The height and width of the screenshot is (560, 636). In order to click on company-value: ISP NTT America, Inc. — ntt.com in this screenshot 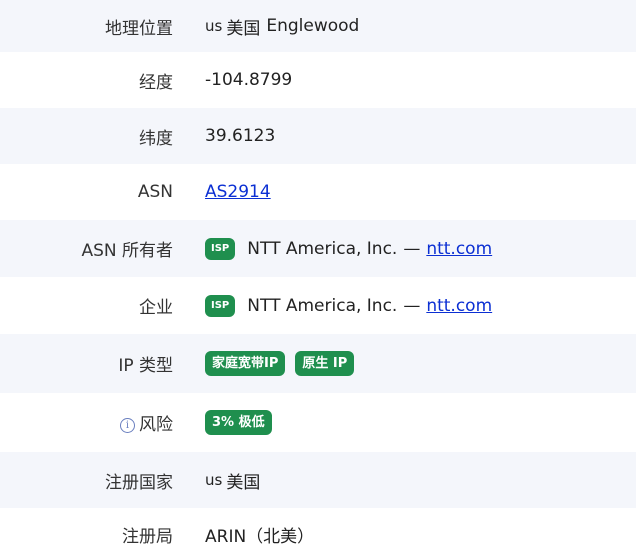, I will do `click(332, 305)`.